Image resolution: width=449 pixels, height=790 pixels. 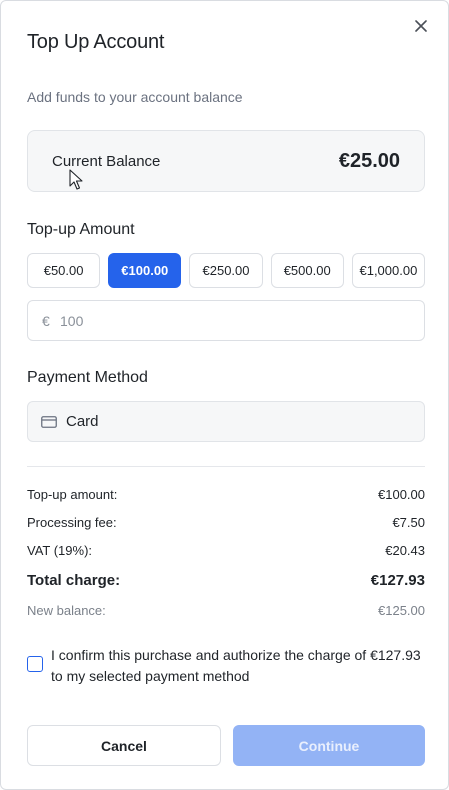 What do you see at coordinates (35, 664) in the screenshot?
I see `confirm-checkbox` at bounding box center [35, 664].